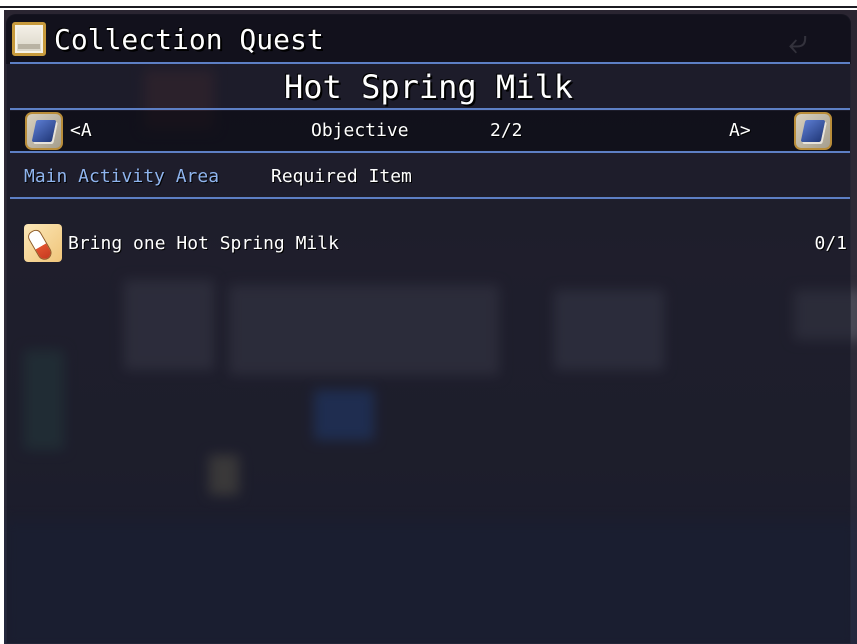 The height and width of the screenshot is (644, 857). I want to click on prev-page-button: <A, so click(81, 131).